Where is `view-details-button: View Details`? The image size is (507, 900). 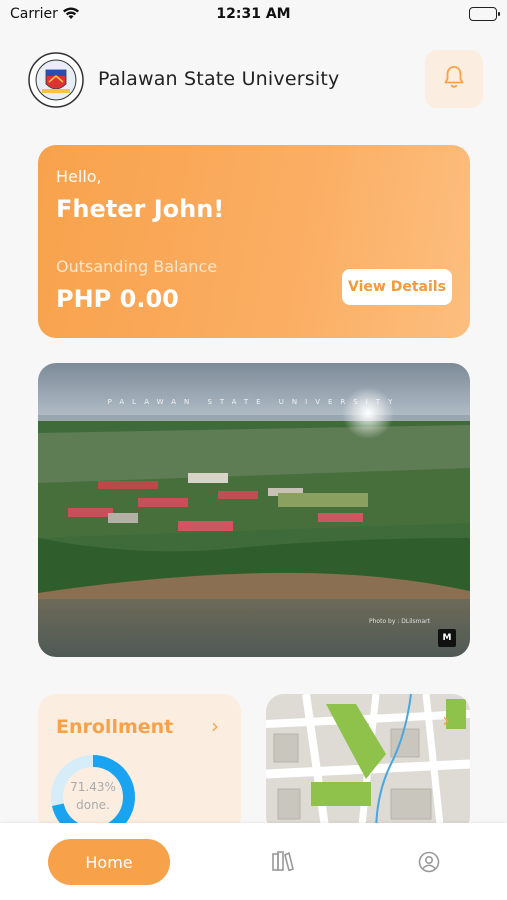
view-details-button: View Details is located at coordinates (397, 287).